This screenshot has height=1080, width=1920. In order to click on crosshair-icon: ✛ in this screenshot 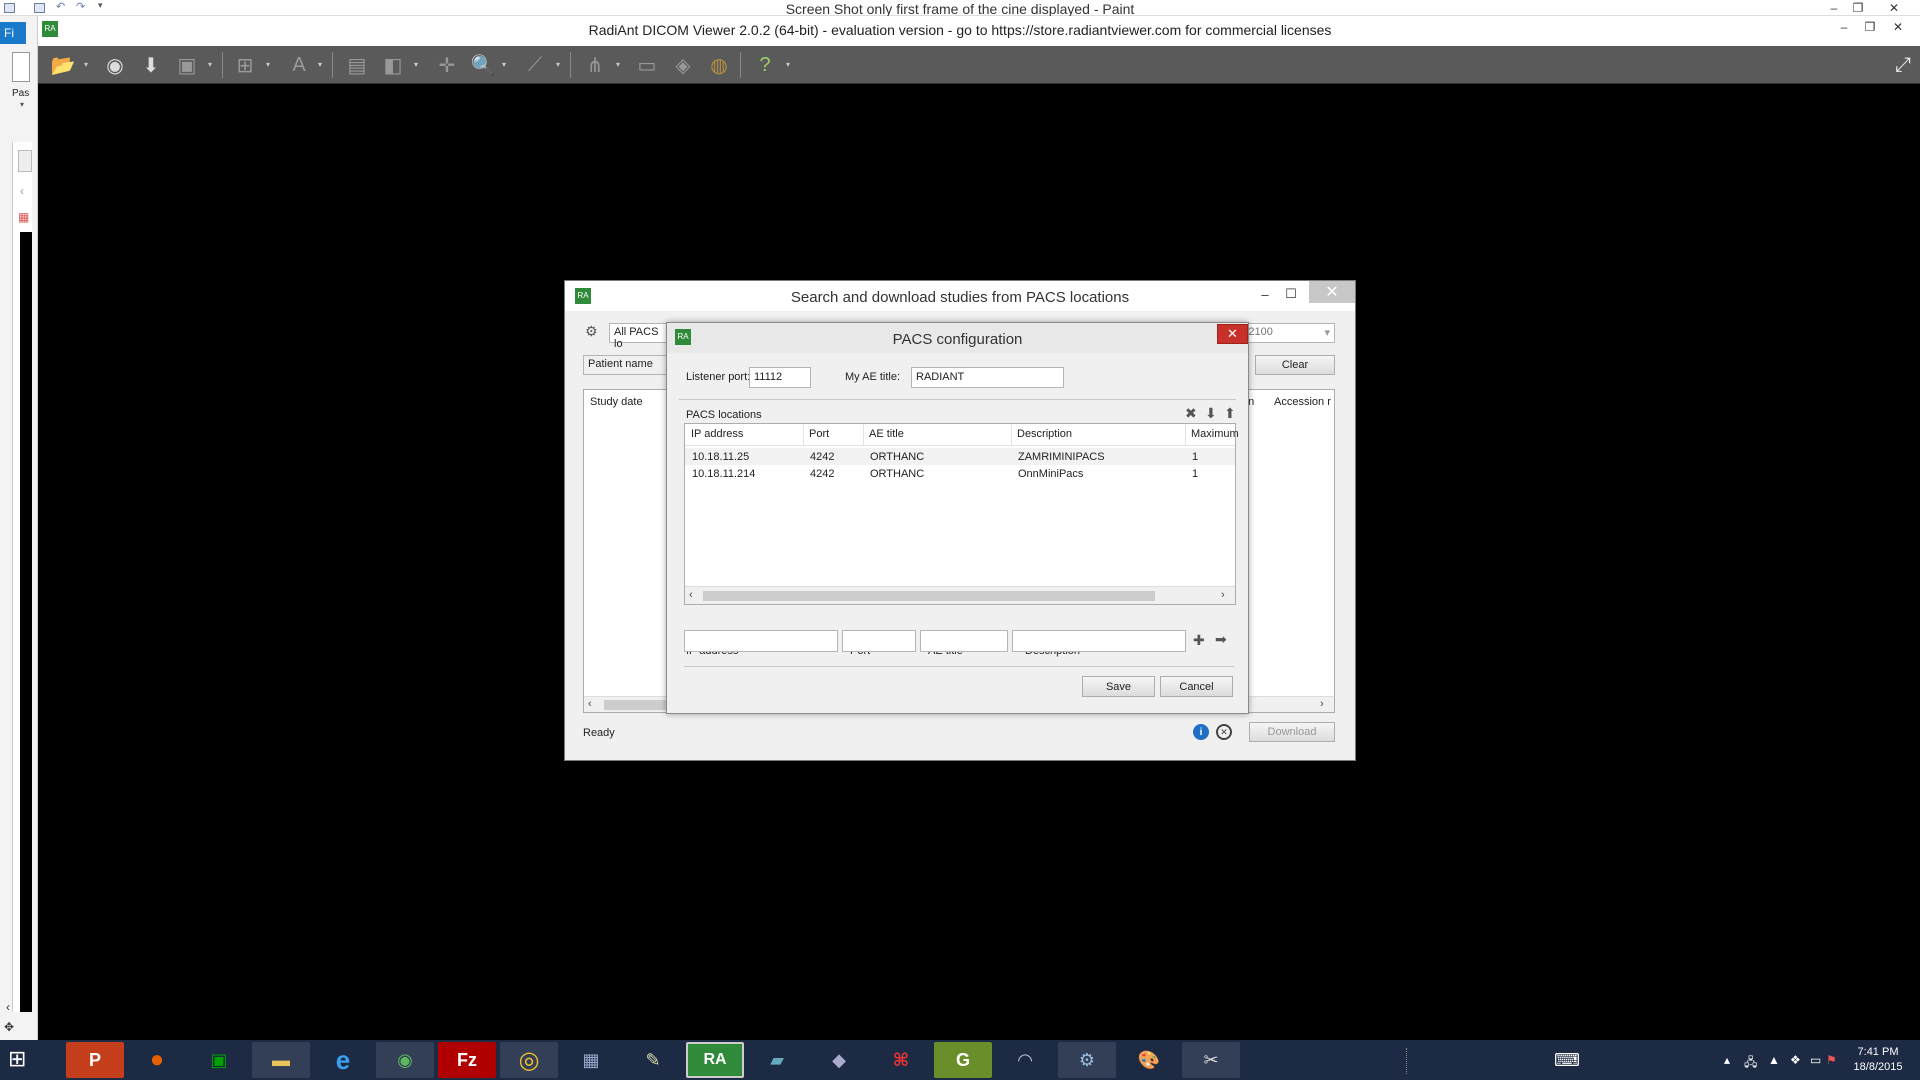, I will do `click(447, 65)`.